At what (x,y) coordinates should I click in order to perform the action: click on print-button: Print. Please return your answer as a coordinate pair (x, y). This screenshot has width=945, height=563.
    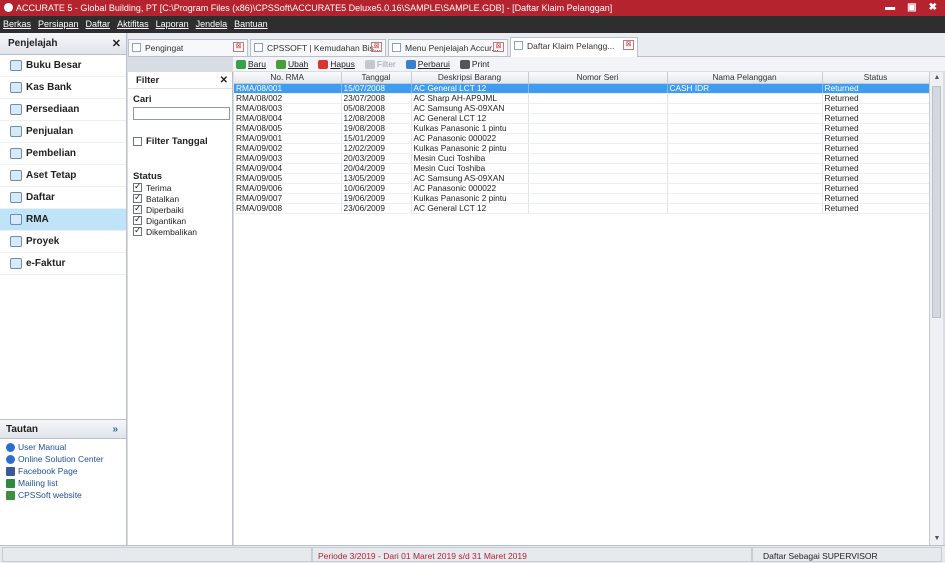
    Looking at the image, I should click on (474, 64).